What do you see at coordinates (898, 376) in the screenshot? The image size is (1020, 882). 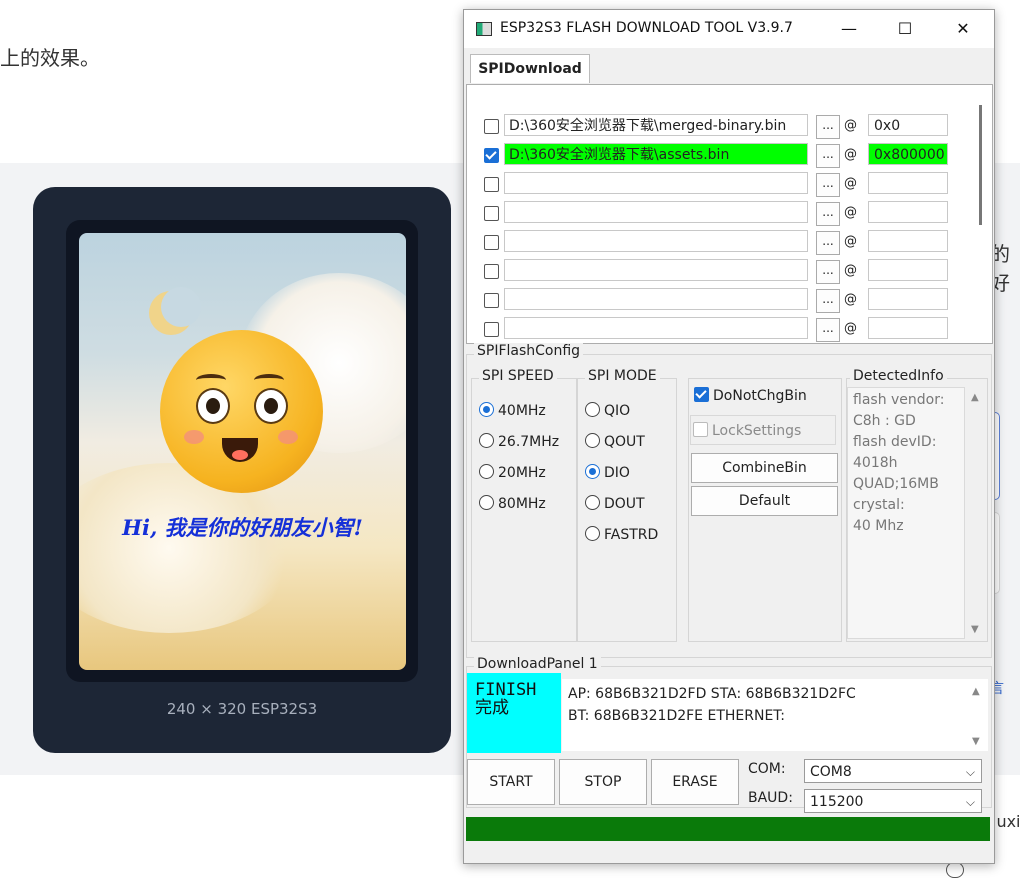 I see `detected-info-title: DetectedInfo` at bounding box center [898, 376].